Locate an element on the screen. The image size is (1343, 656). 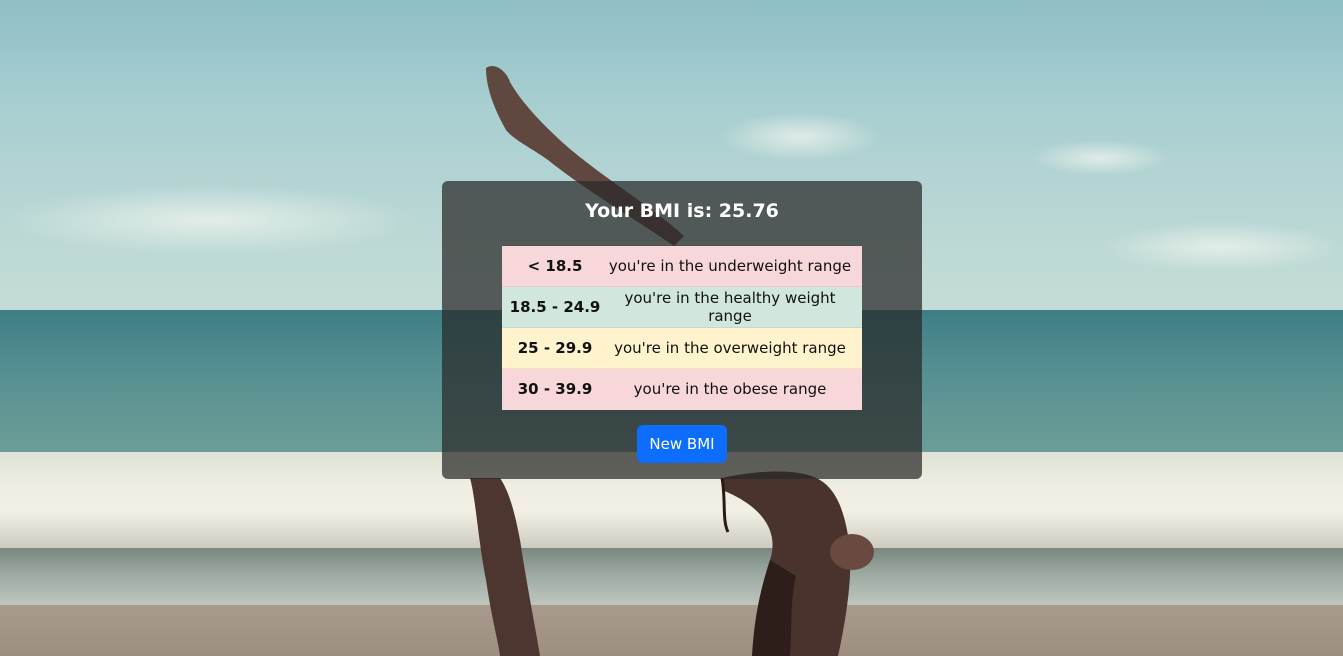
range-row-obese: 30 - 39.9 you're in the obese range is located at coordinates (682, 389).